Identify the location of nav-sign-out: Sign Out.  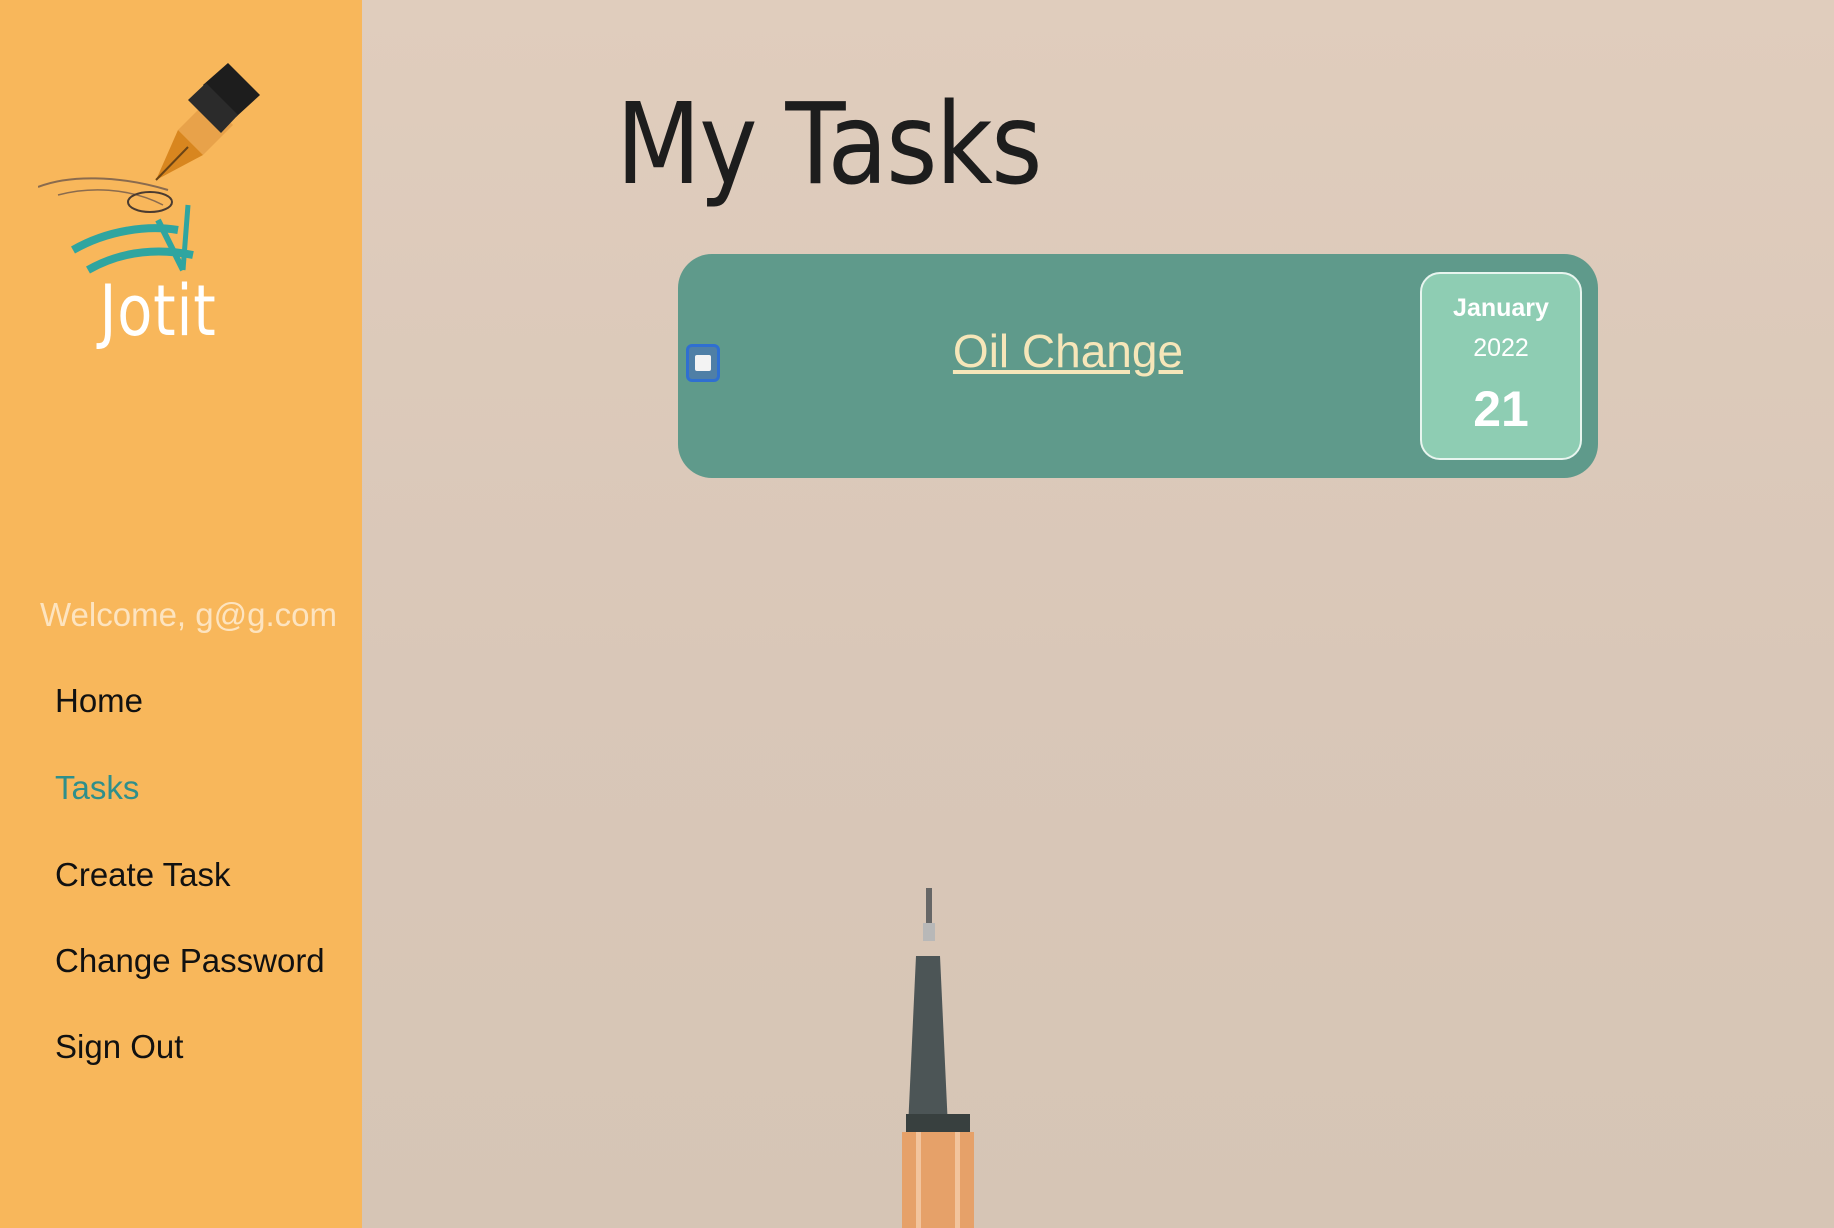
(119, 1047).